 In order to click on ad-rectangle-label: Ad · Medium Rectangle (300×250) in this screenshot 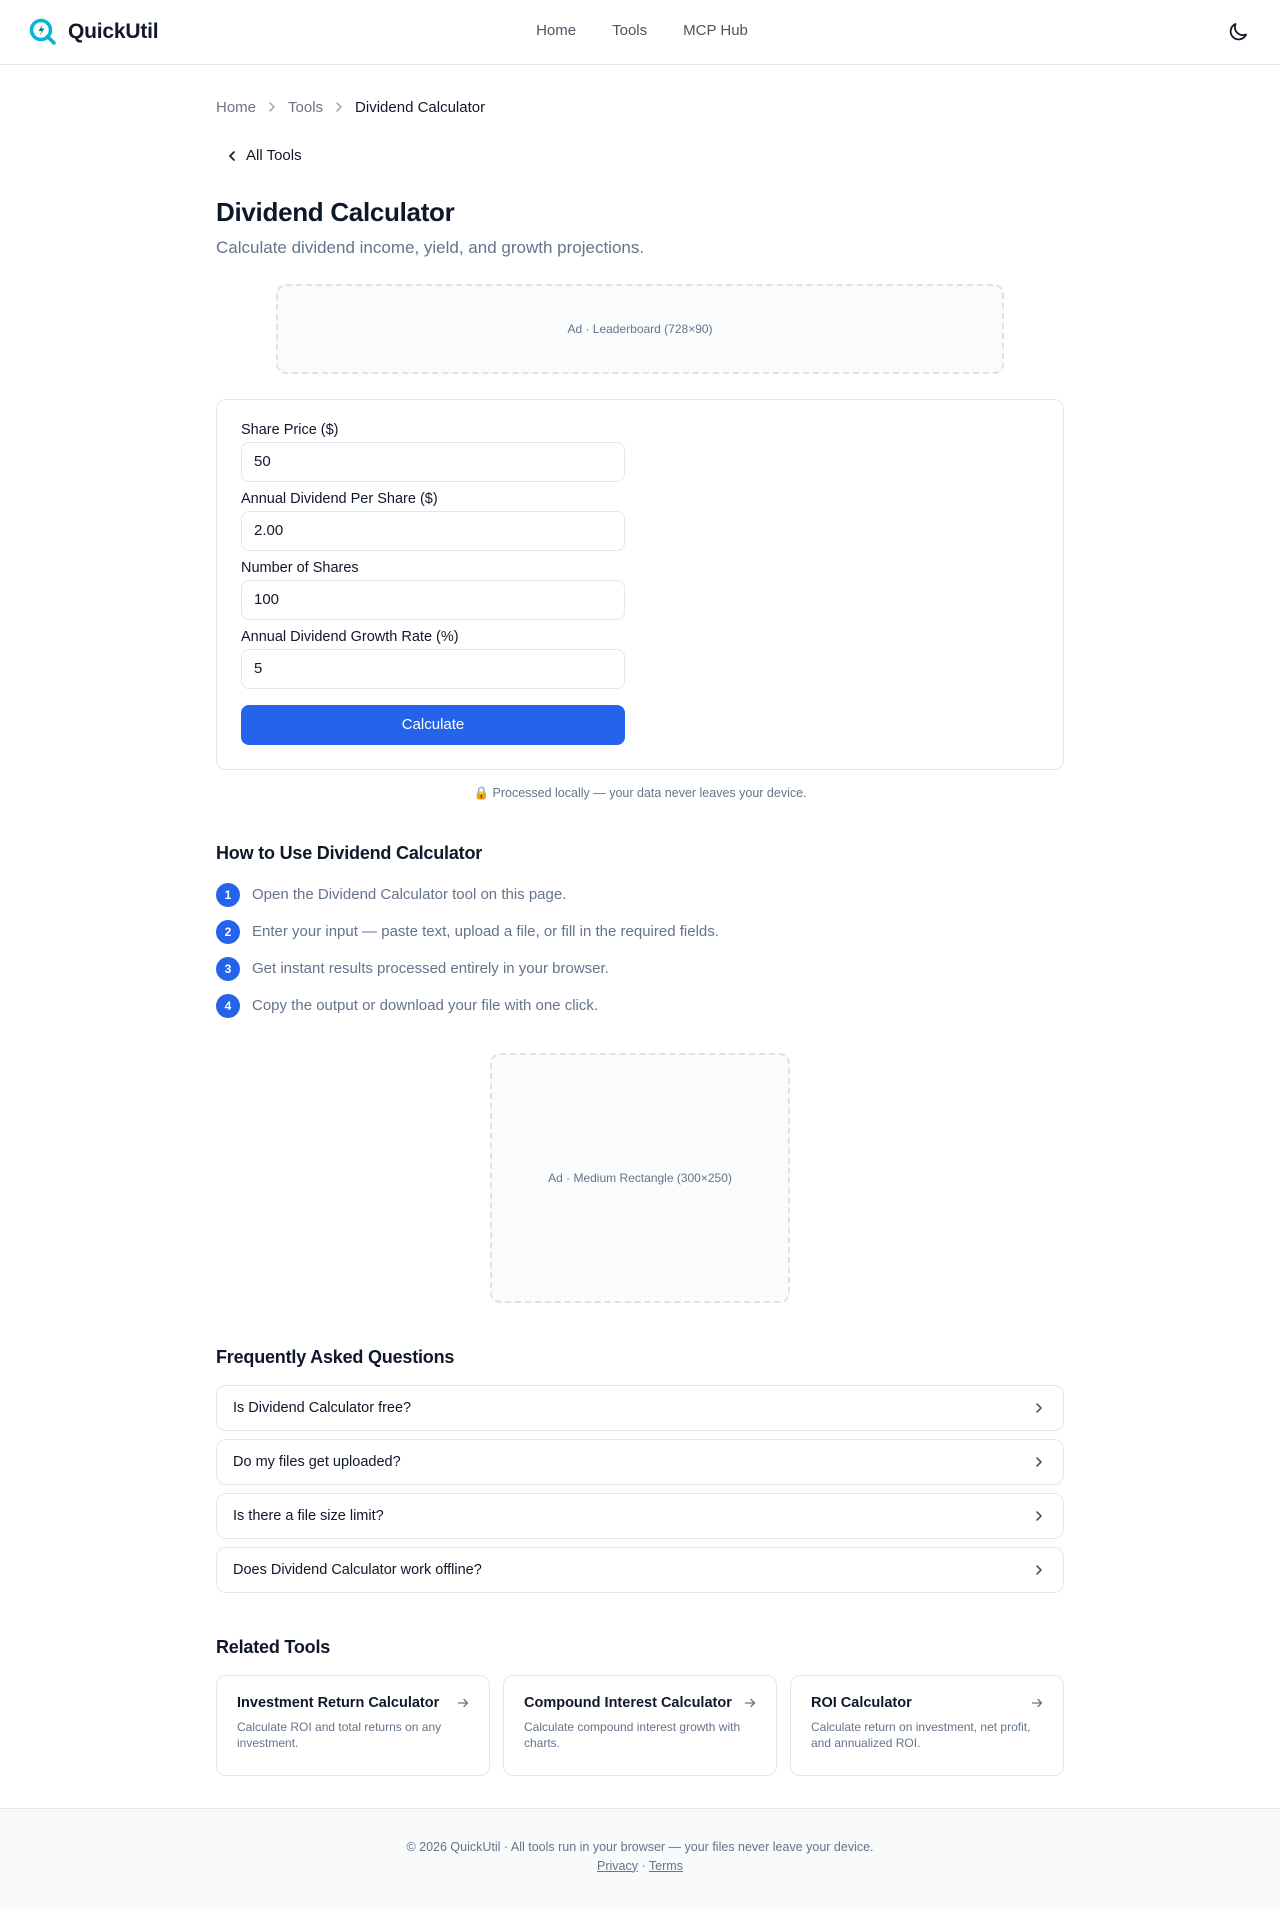, I will do `click(640, 1177)`.